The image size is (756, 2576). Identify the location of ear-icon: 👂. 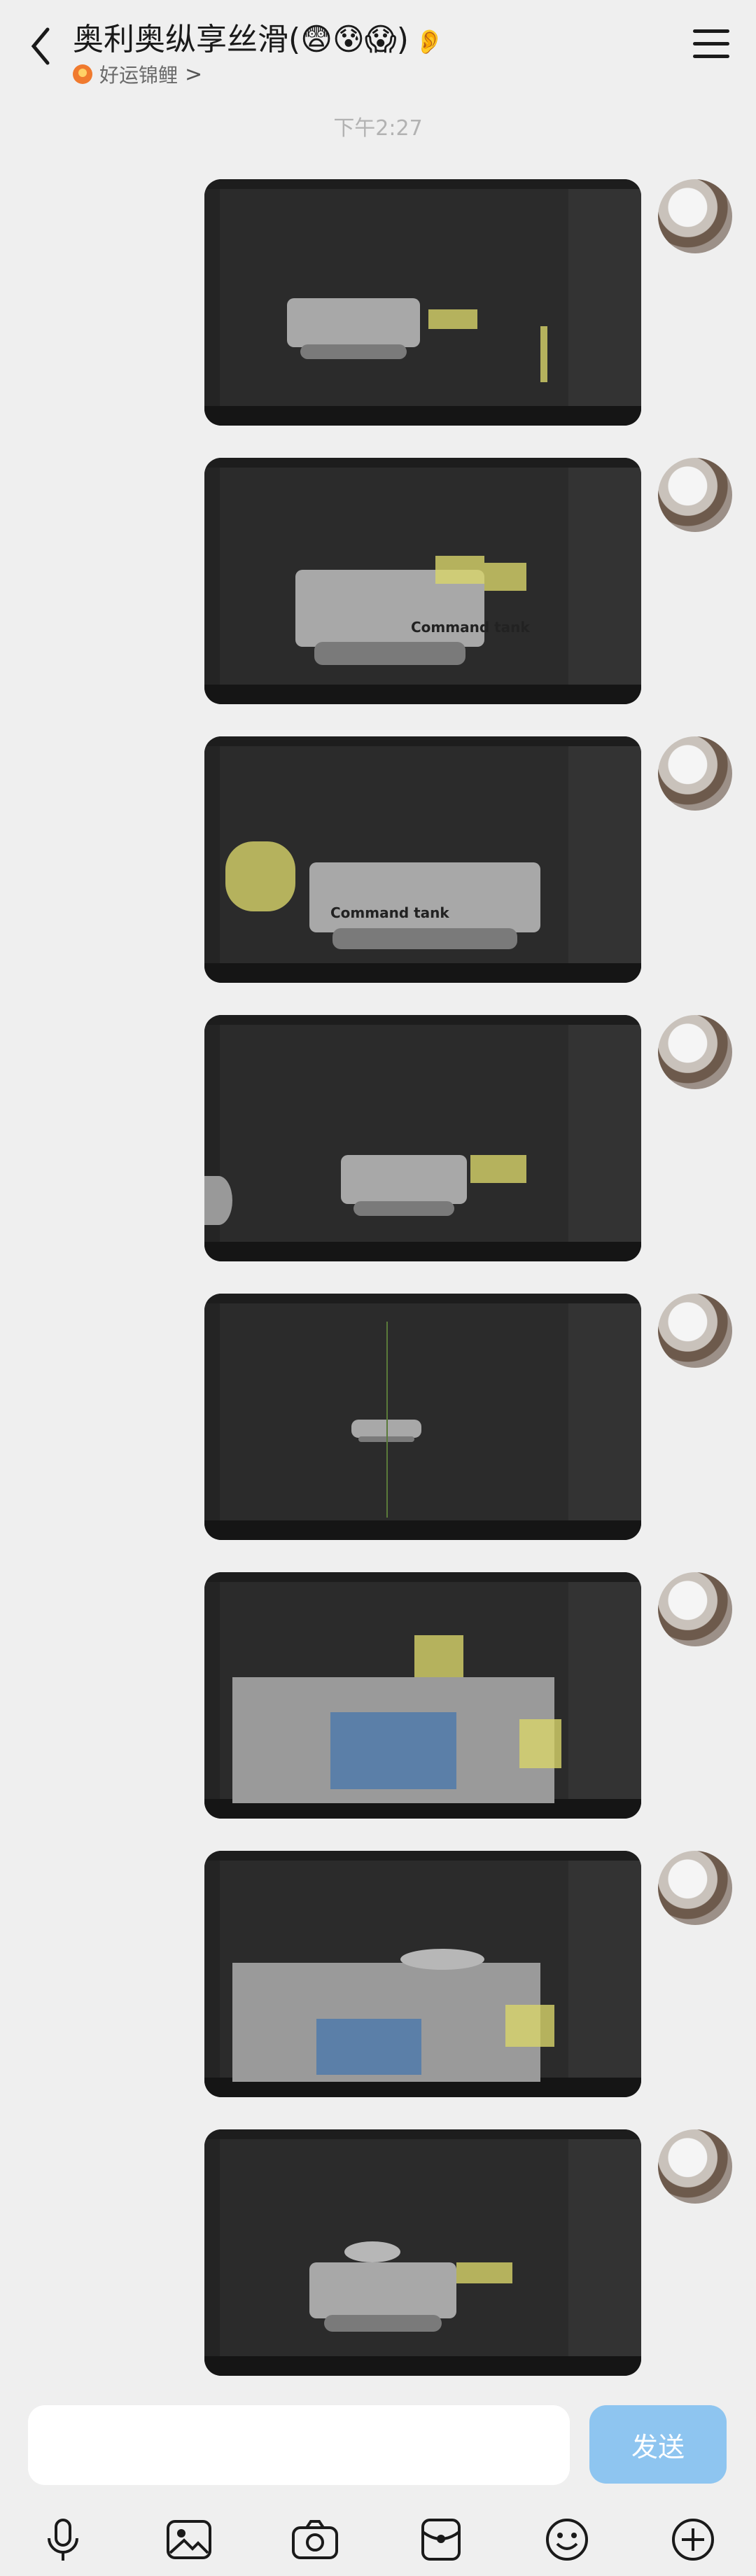
(429, 42).